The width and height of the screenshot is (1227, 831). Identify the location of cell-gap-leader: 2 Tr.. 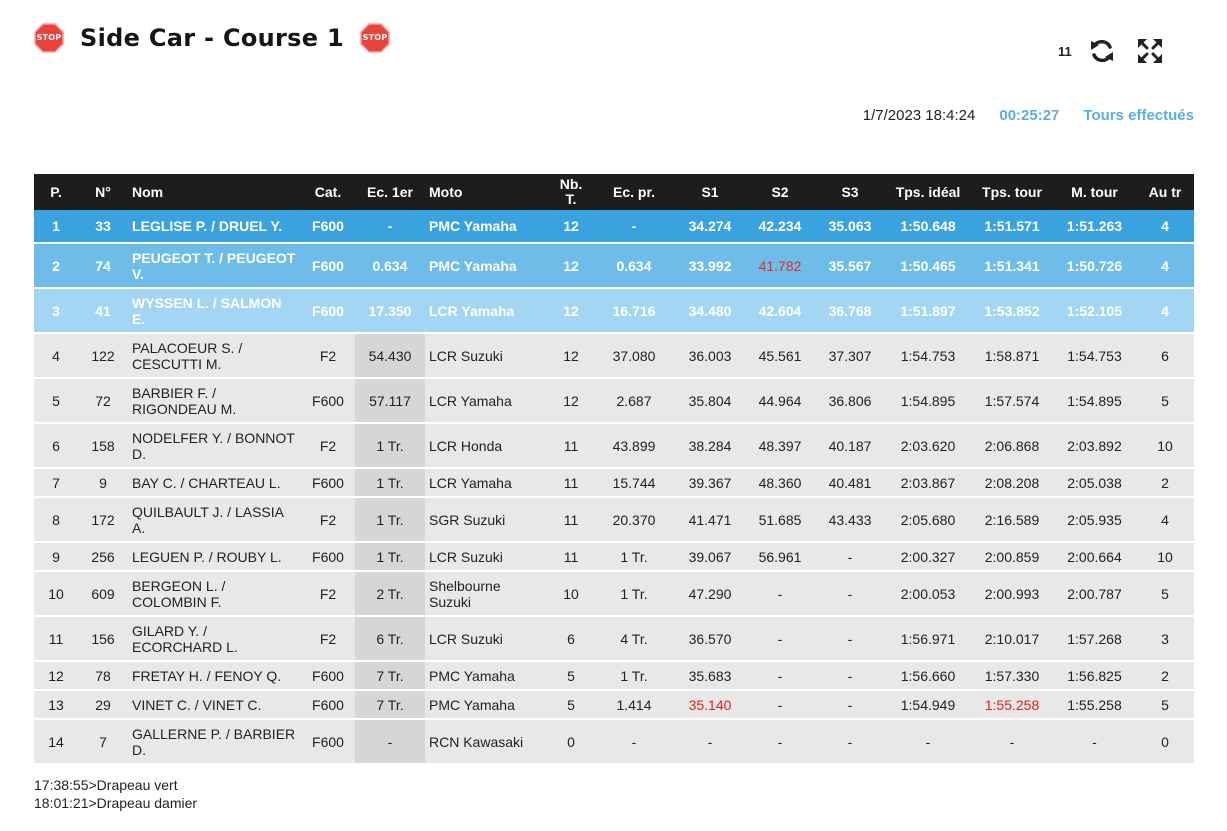
(390, 594).